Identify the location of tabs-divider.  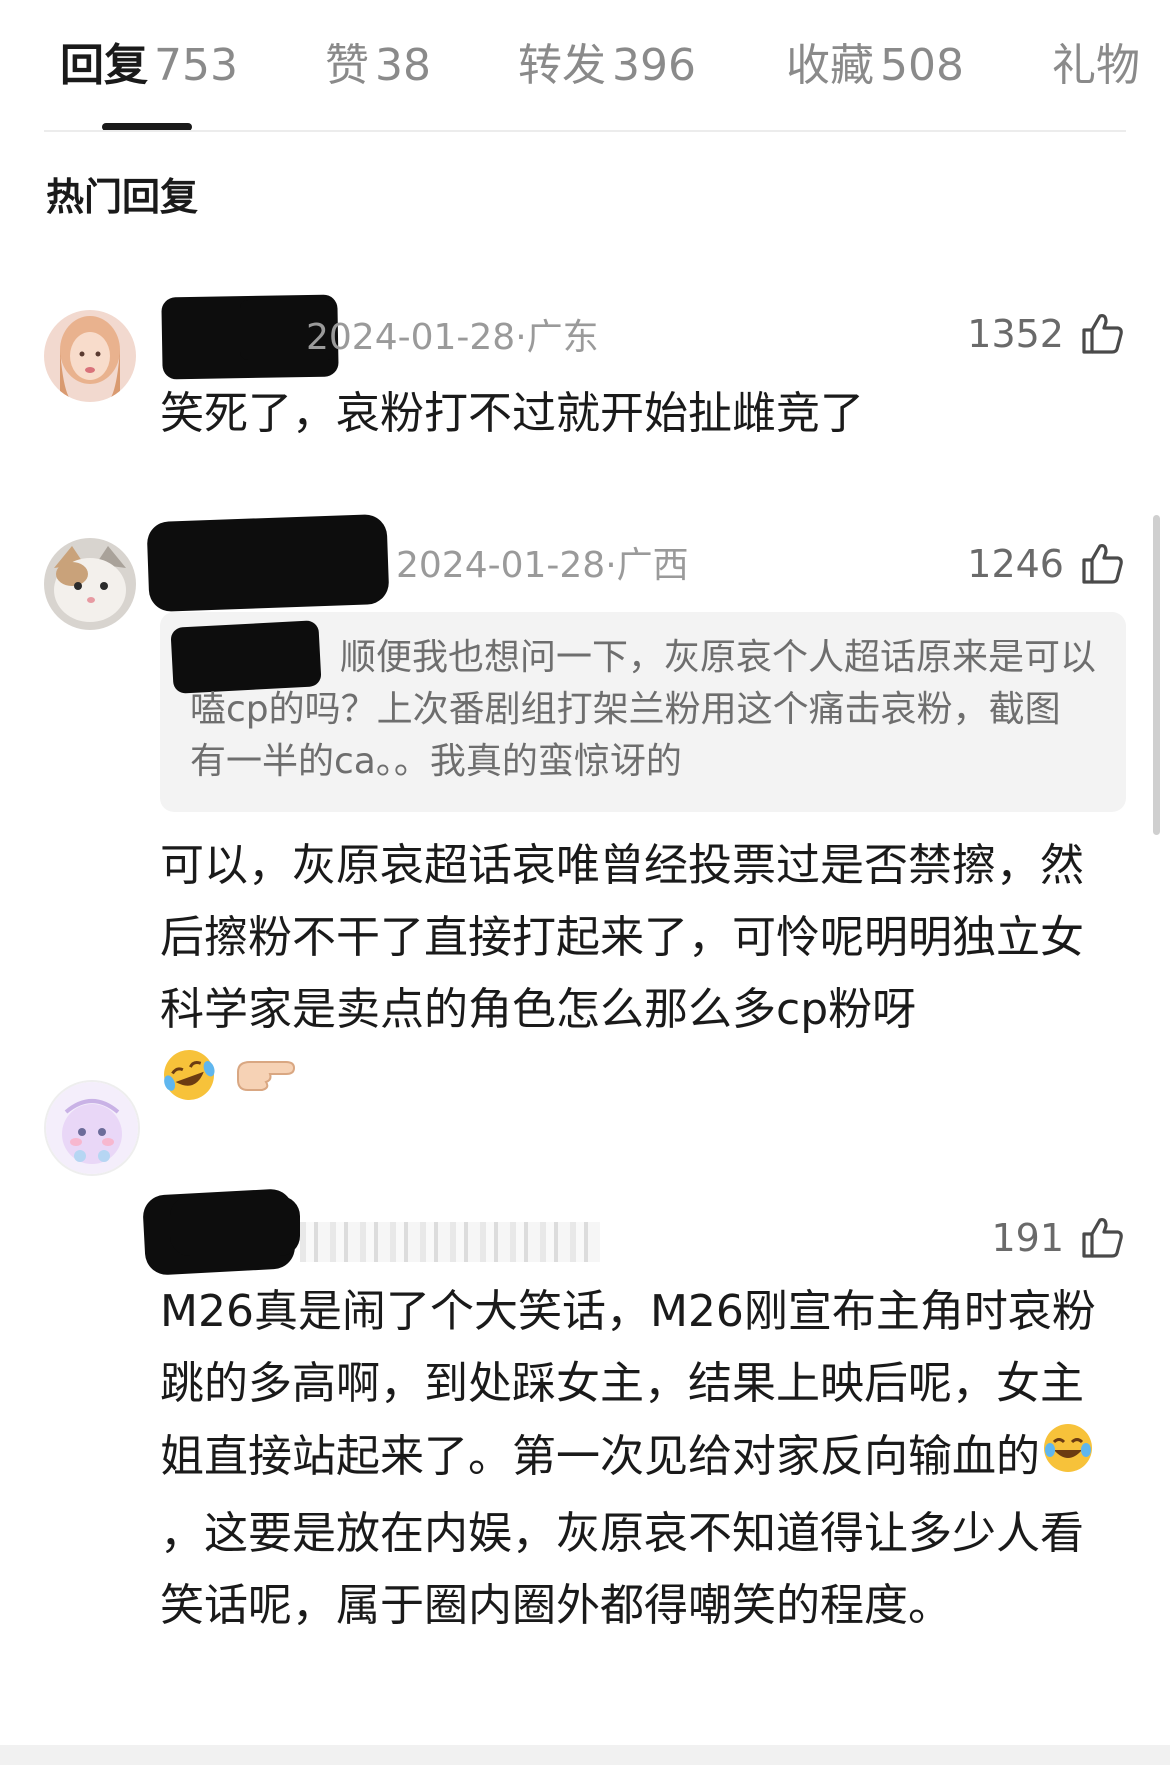
(585, 131).